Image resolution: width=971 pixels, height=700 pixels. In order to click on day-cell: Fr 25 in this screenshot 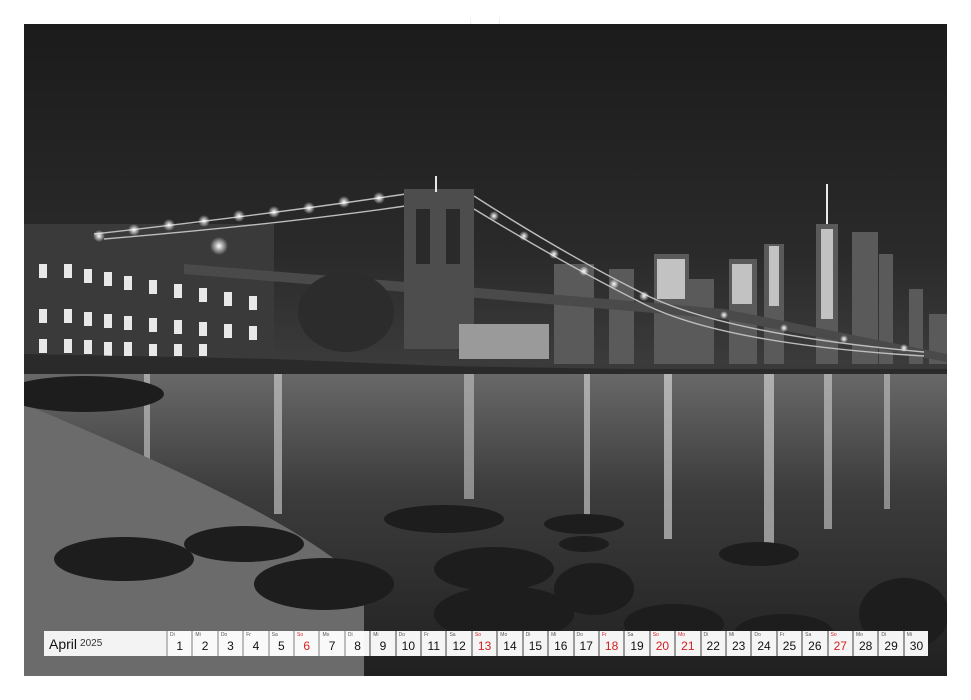, I will do `click(789, 643)`.